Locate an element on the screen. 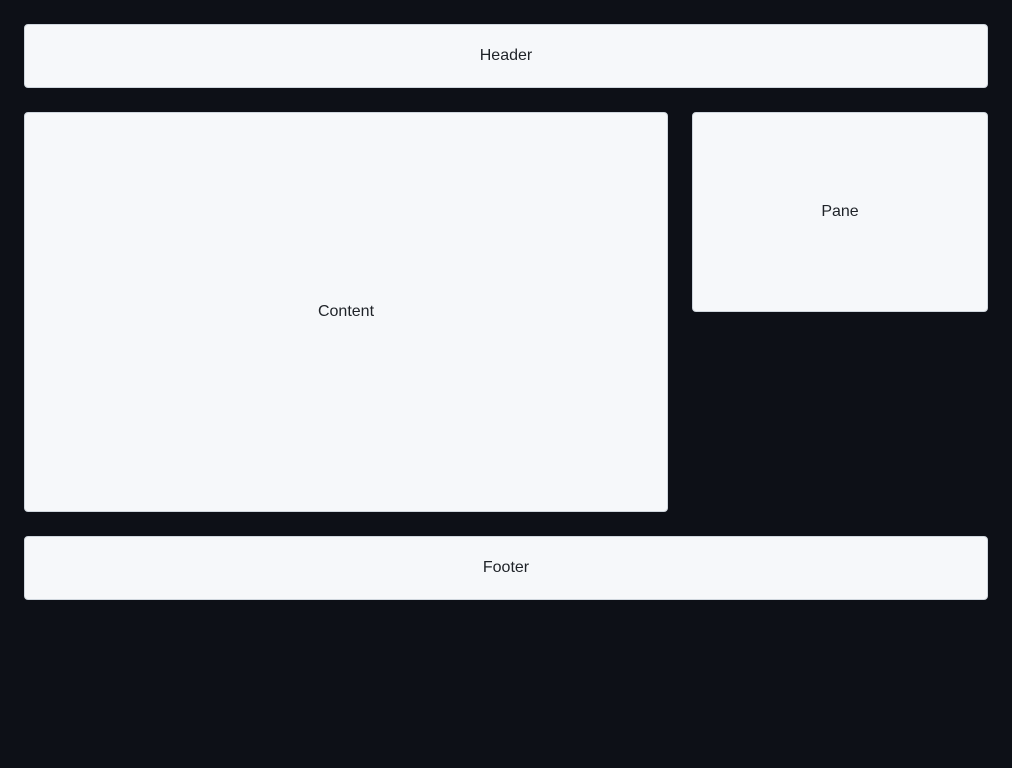 The image size is (1012, 768). header-panel: Header is located at coordinates (506, 56).